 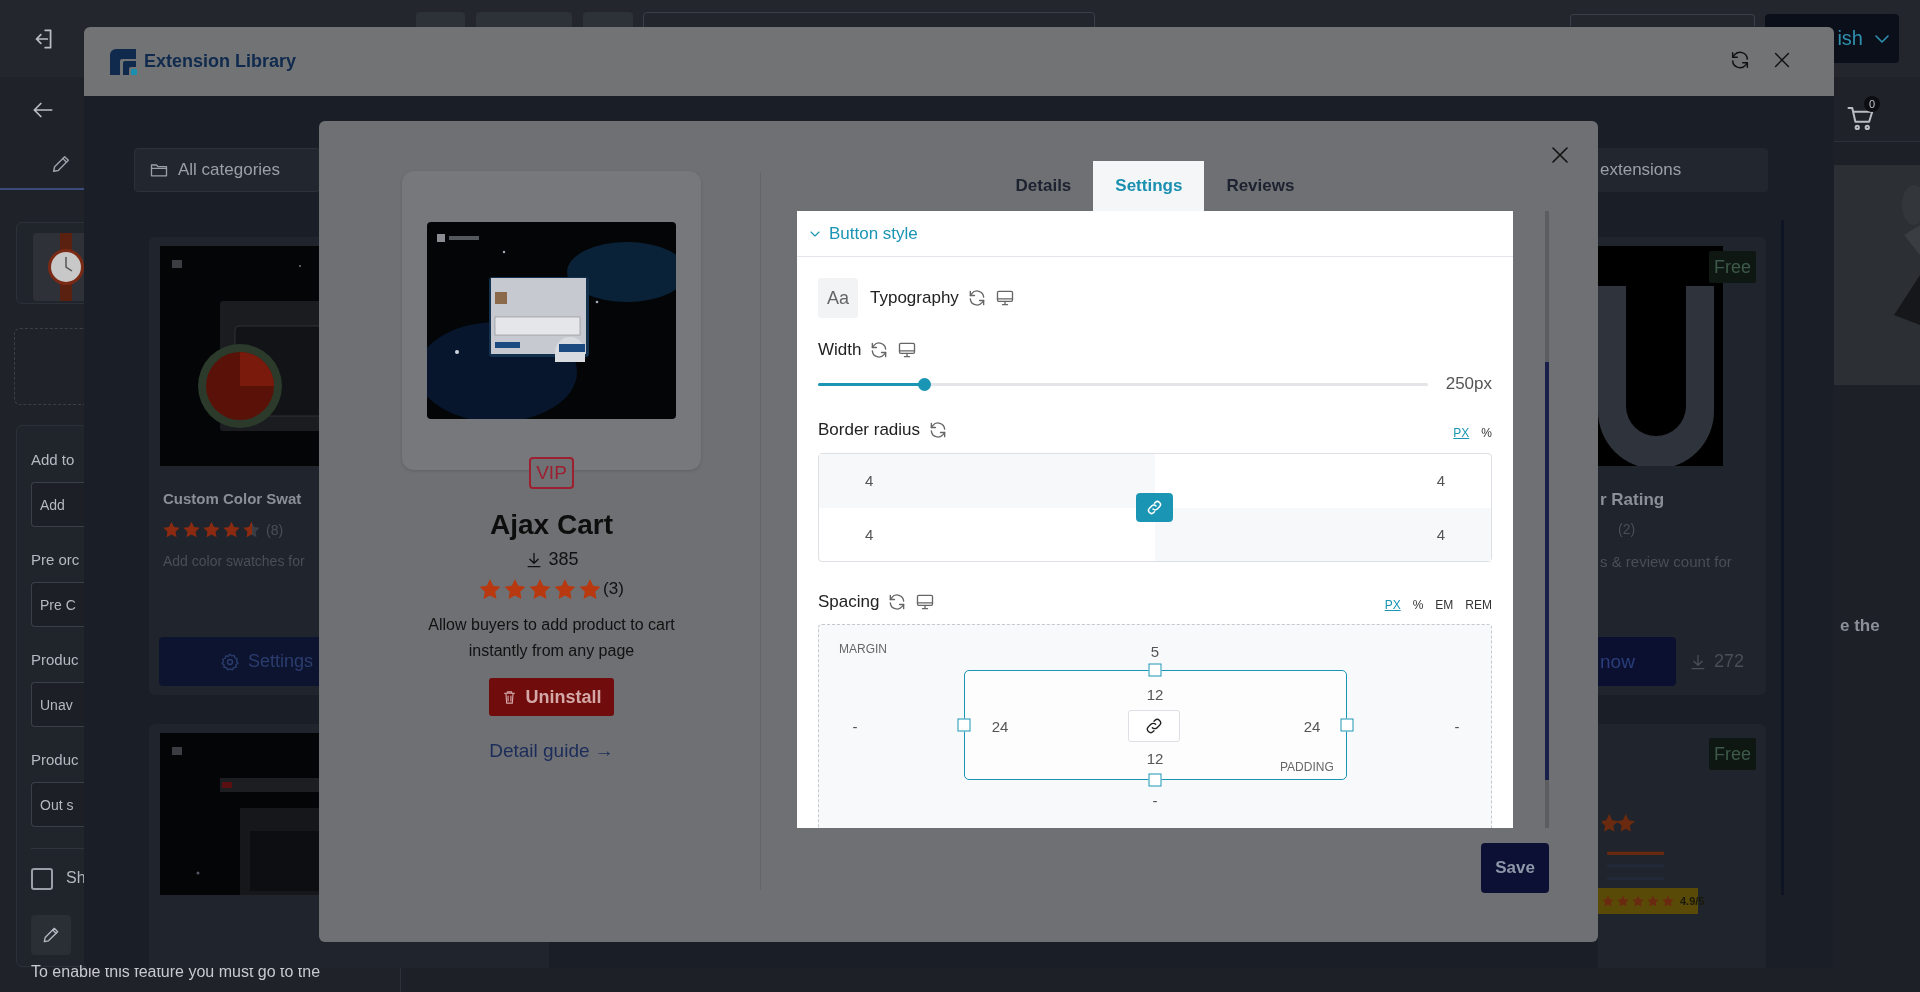 I want to click on caret-icon, so click(x=1882, y=38).